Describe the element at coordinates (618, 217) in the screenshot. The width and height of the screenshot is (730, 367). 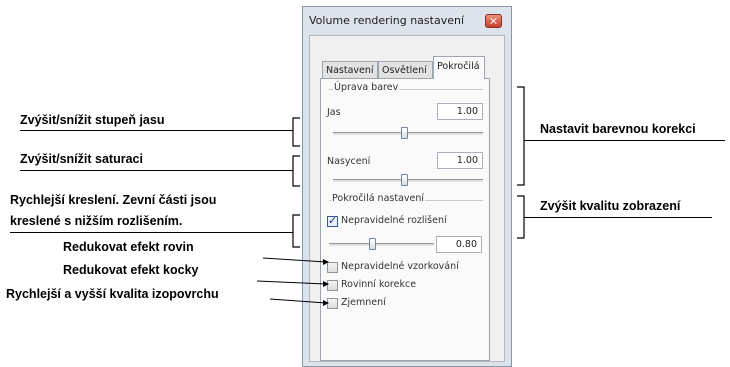
I see `annotation-display-quality-line` at that location.